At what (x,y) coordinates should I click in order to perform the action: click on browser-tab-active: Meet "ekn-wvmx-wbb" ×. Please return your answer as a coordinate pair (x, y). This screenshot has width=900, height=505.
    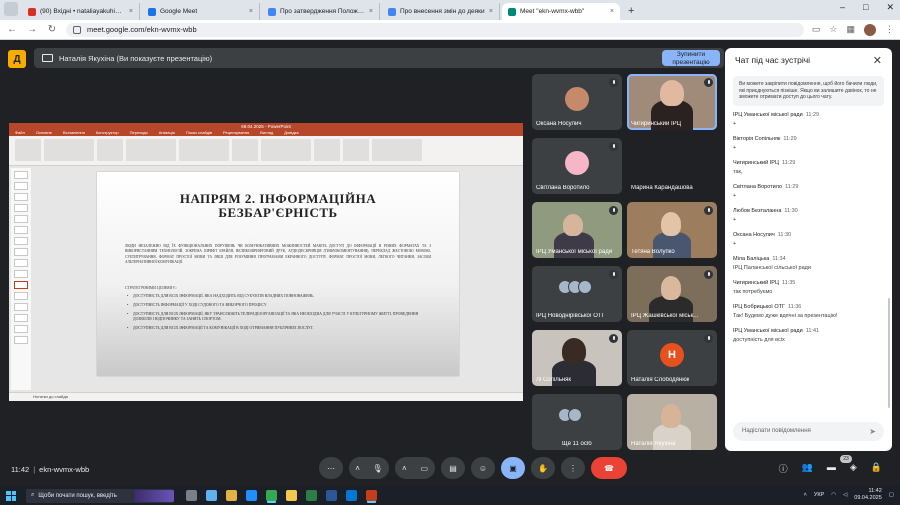
    Looking at the image, I should click on (561, 11).